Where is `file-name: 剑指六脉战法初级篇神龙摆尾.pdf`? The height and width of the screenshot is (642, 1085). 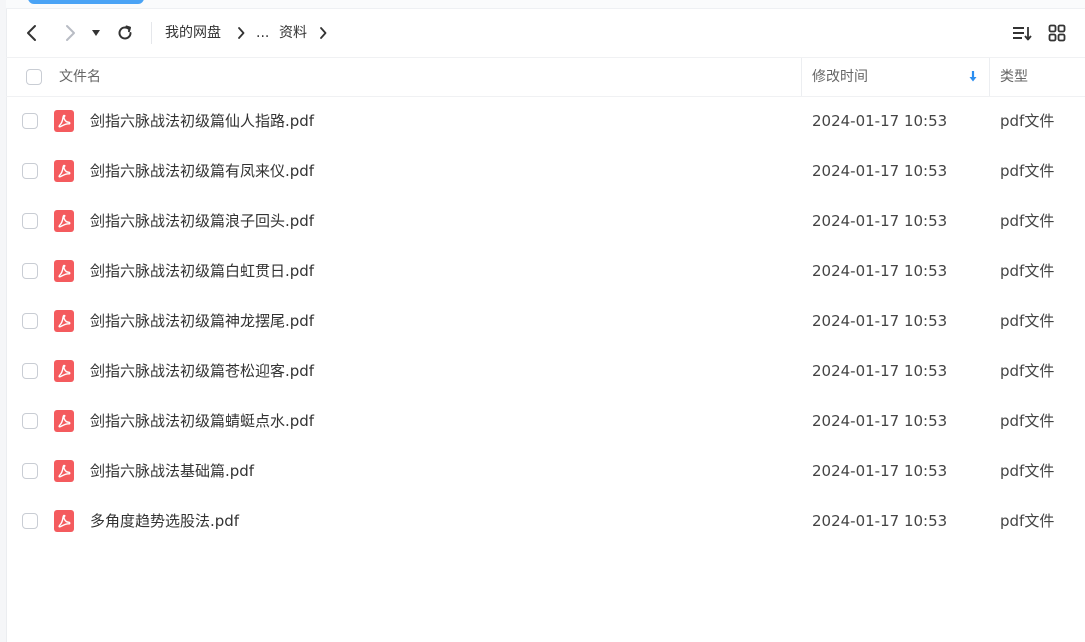
file-name: 剑指六脉战法初级篇神龙摆尾.pdf is located at coordinates (202, 321).